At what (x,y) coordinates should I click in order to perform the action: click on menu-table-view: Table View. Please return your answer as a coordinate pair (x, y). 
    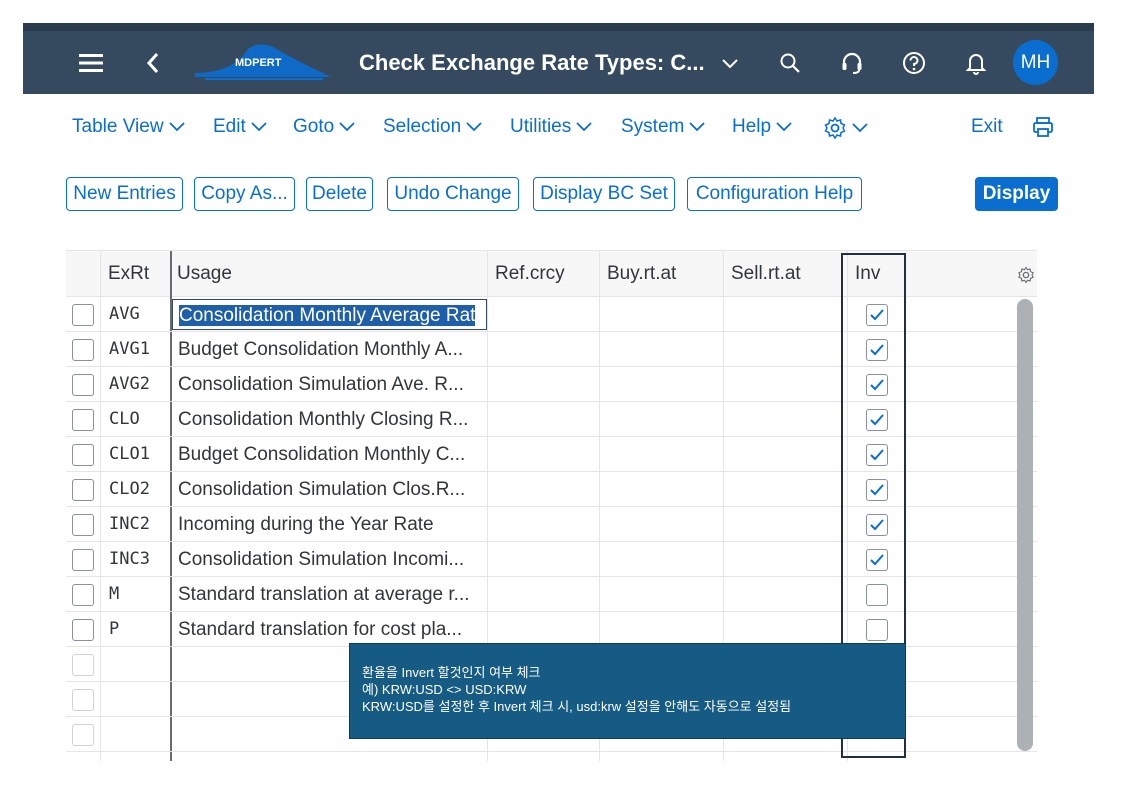
    Looking at the image, I should click on (129, 127).